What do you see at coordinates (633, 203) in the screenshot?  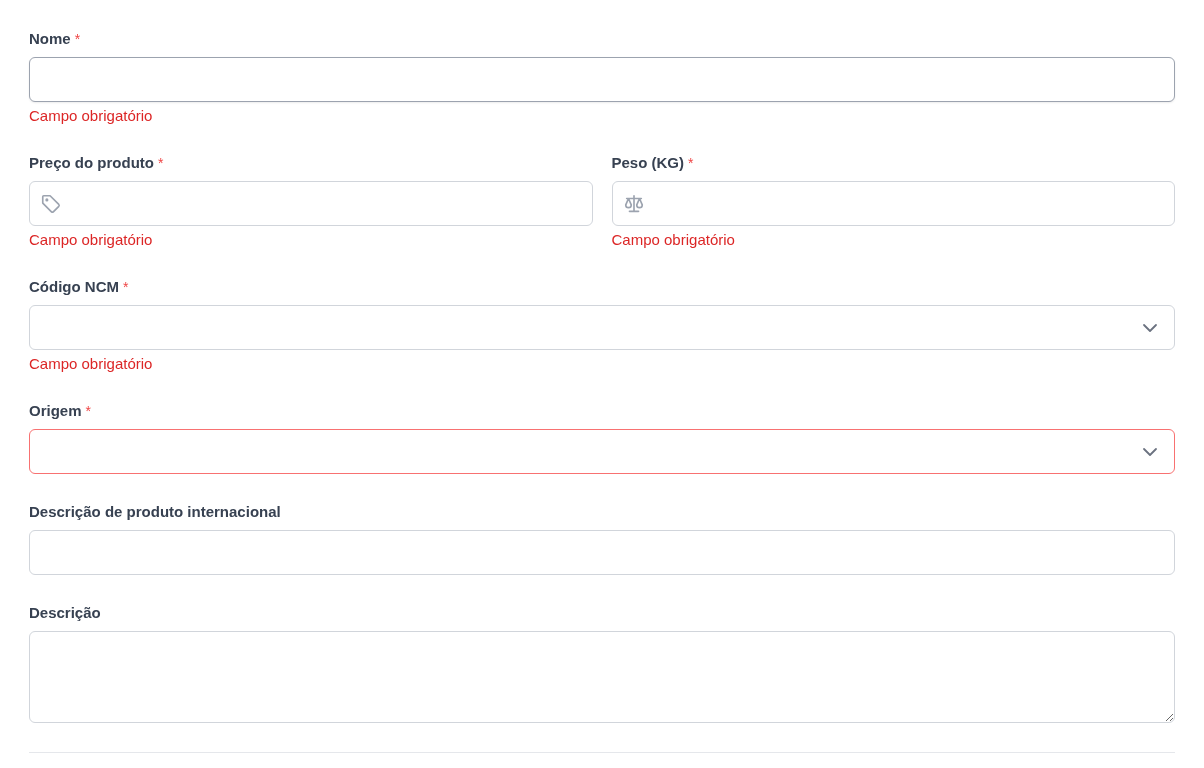 I see `scale-icon` at bounding box center [633, 203].